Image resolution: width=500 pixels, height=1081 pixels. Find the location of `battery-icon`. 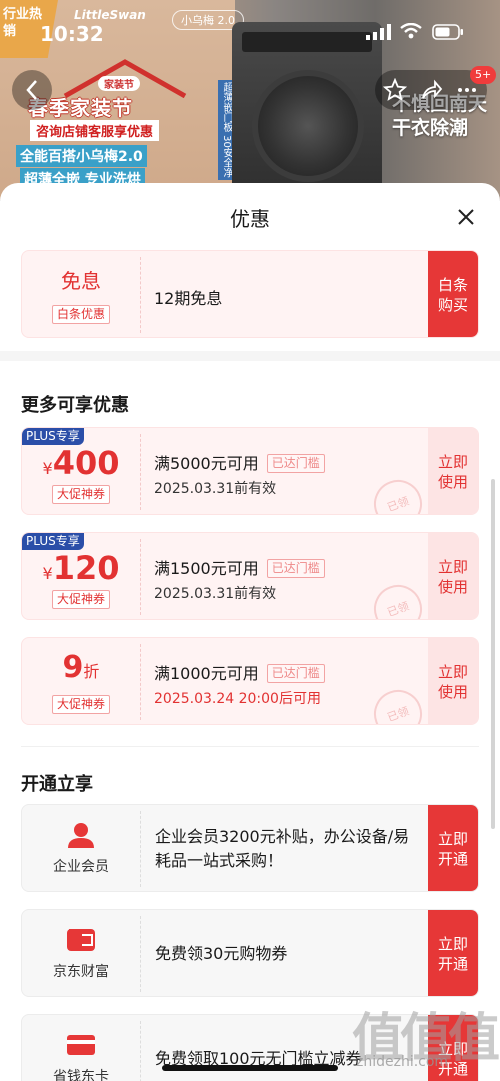

battery-icon is located at coordinates (447, 32).